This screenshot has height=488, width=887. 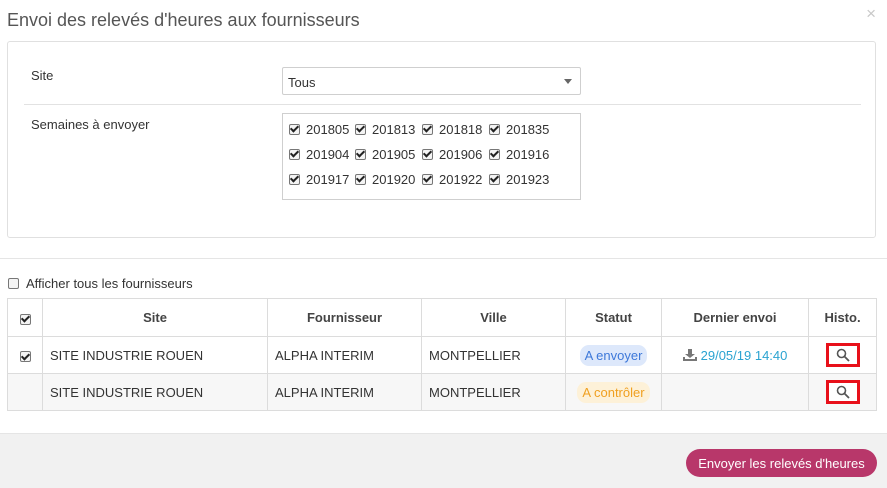 I want to click on select-all-checkbox, so click(x=25, y=319).